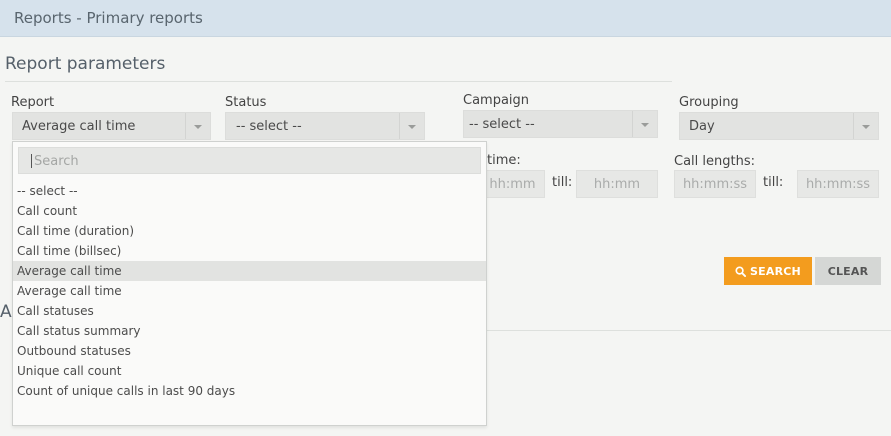 The height and width of the screenshot is (436, 891). I want to click on results-section-title: A, so click(6, 312).